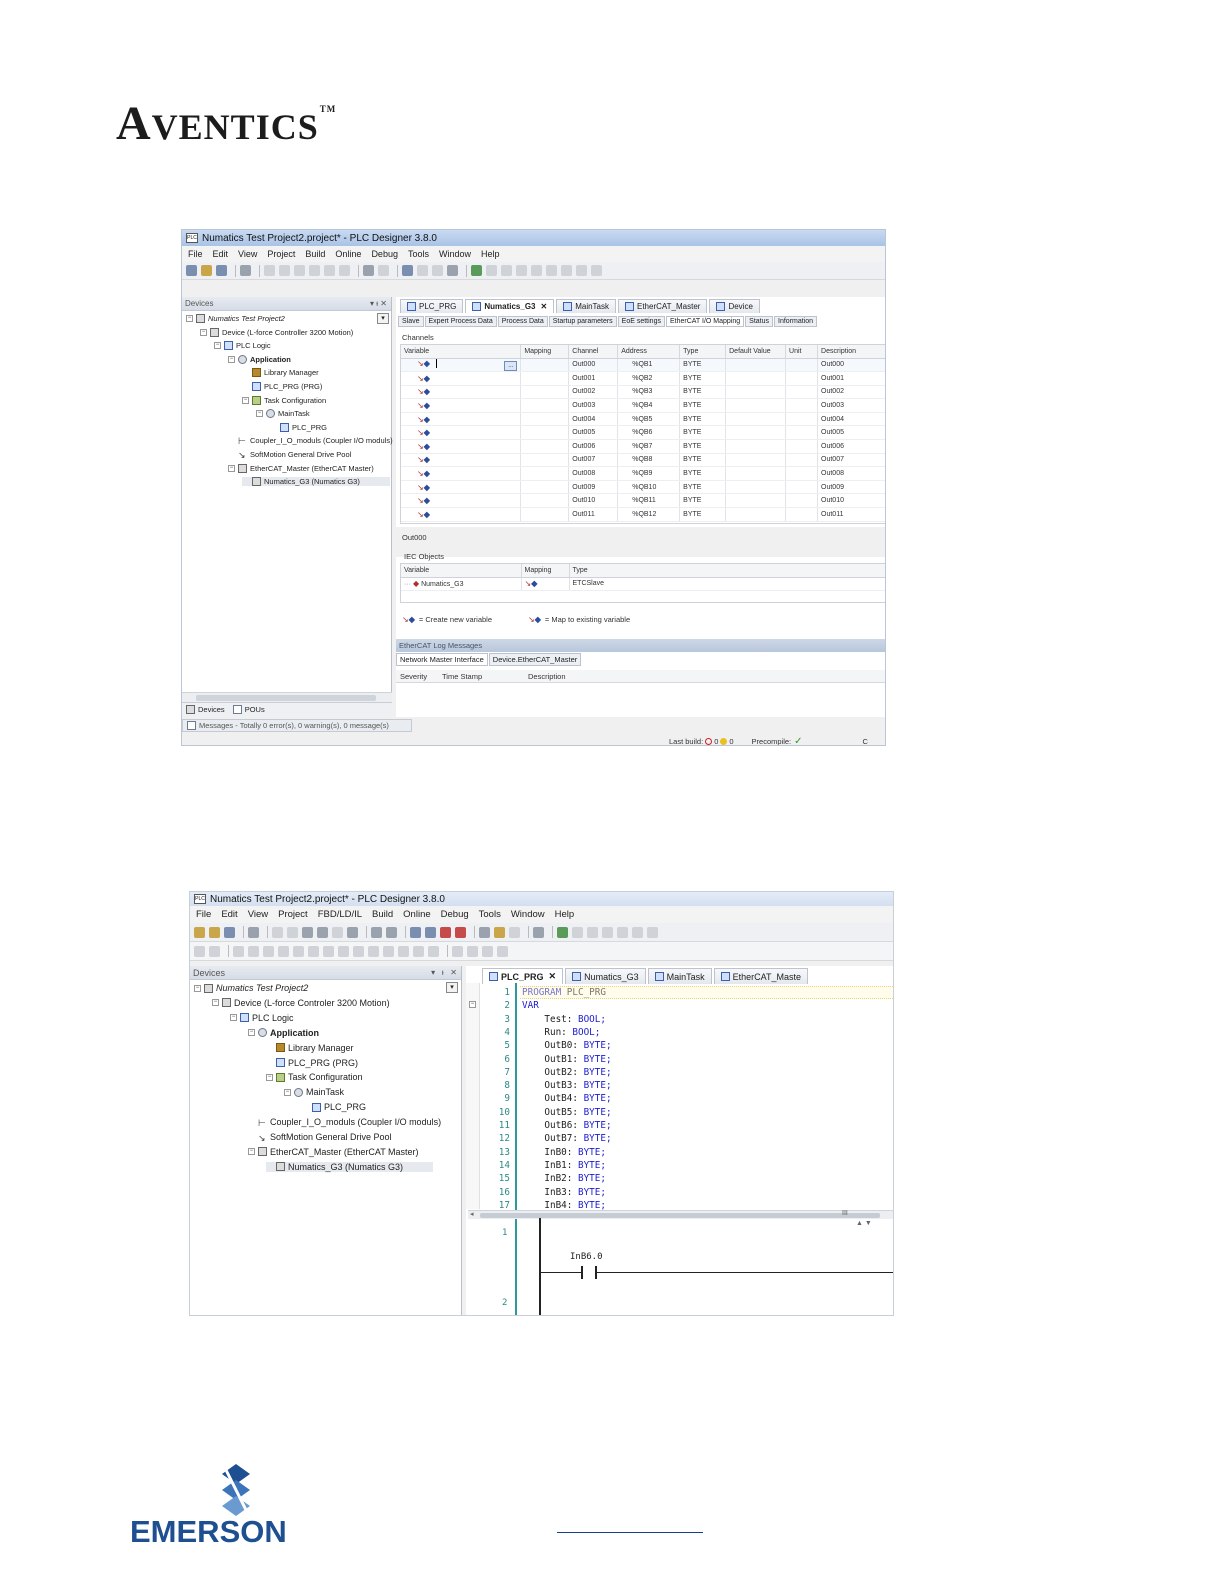 The height and width of the screenshot is (1584, 1224). I want to click on set-coil-icon, so click(268, 951).